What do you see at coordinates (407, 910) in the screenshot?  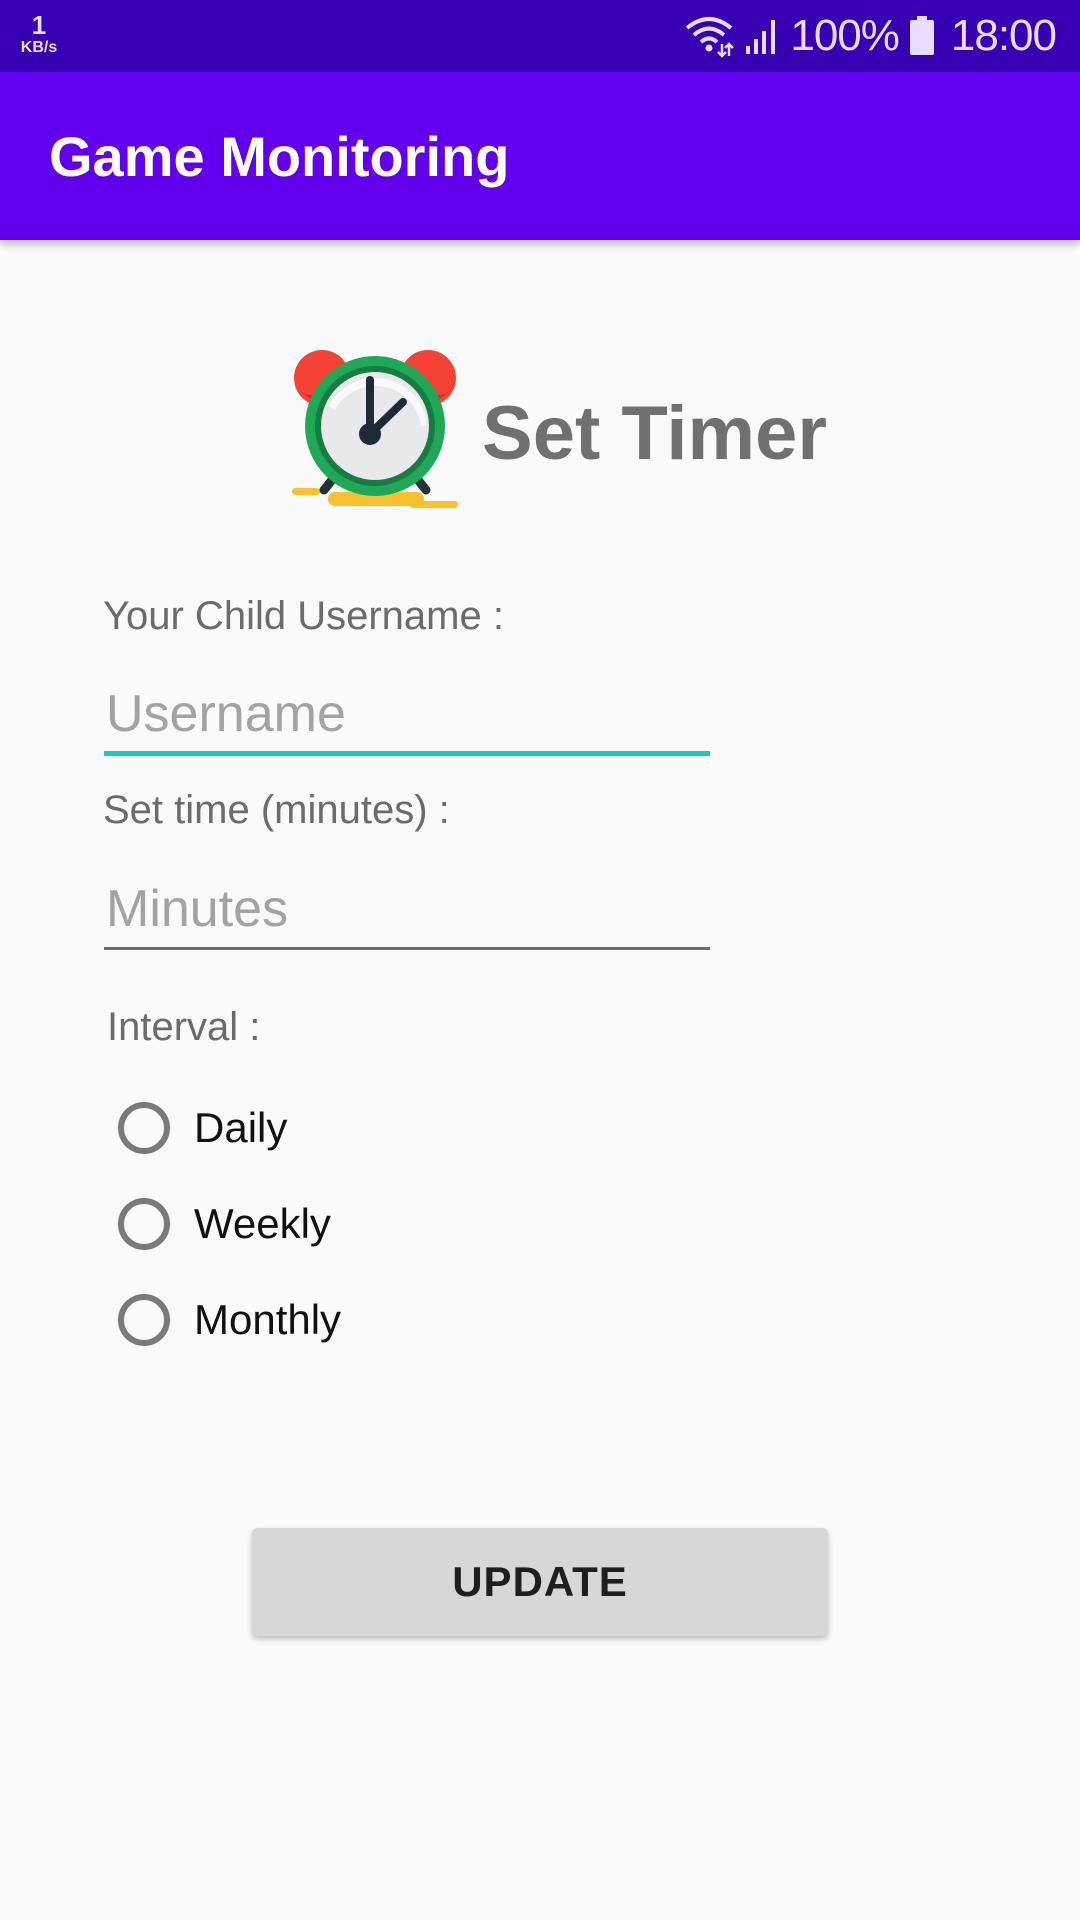 I see `minutes-input` at bounding box center [407, 910].